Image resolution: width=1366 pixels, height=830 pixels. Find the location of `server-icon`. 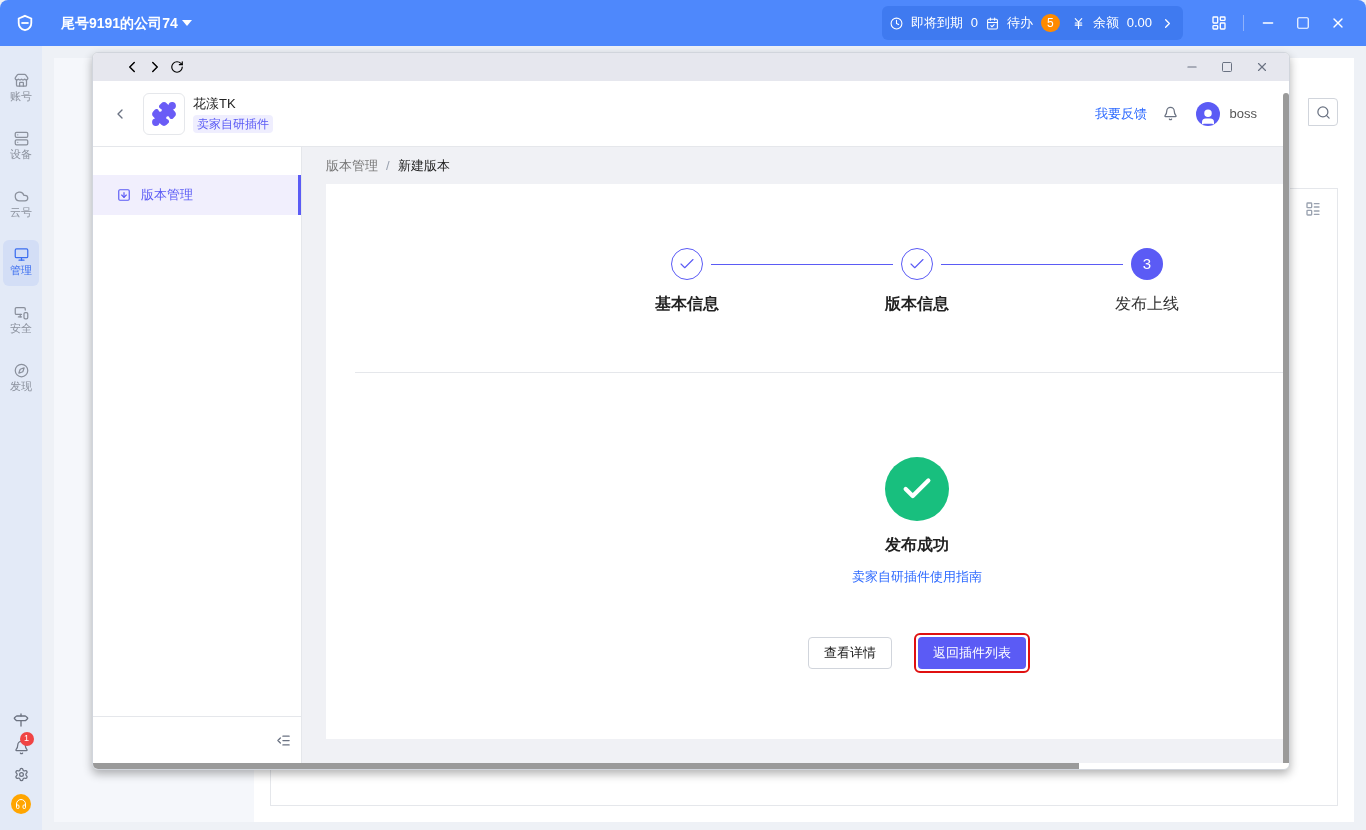

server-icon is located at coordinates (21, 139).